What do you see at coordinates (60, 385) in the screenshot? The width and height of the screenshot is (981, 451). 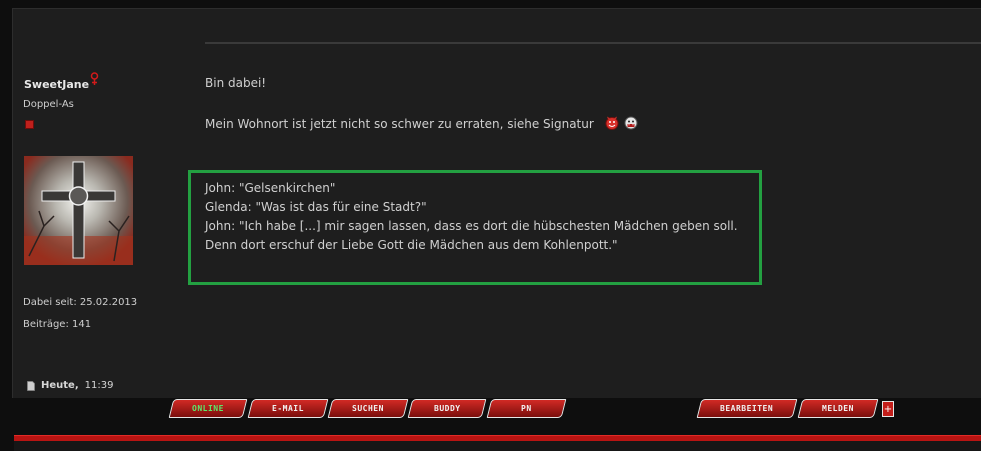 I see `post-day: Heute,` at bounding box center [60, 385].